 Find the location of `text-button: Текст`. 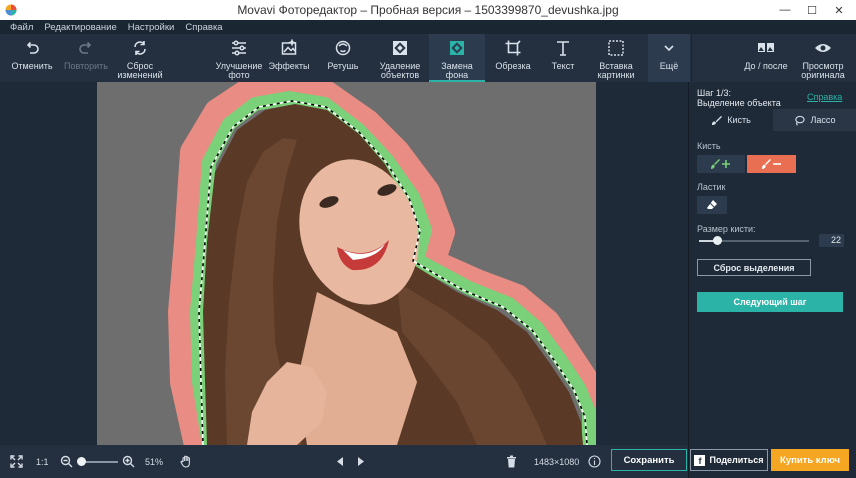

text-button: Текст is located at coordinates (563, 58).